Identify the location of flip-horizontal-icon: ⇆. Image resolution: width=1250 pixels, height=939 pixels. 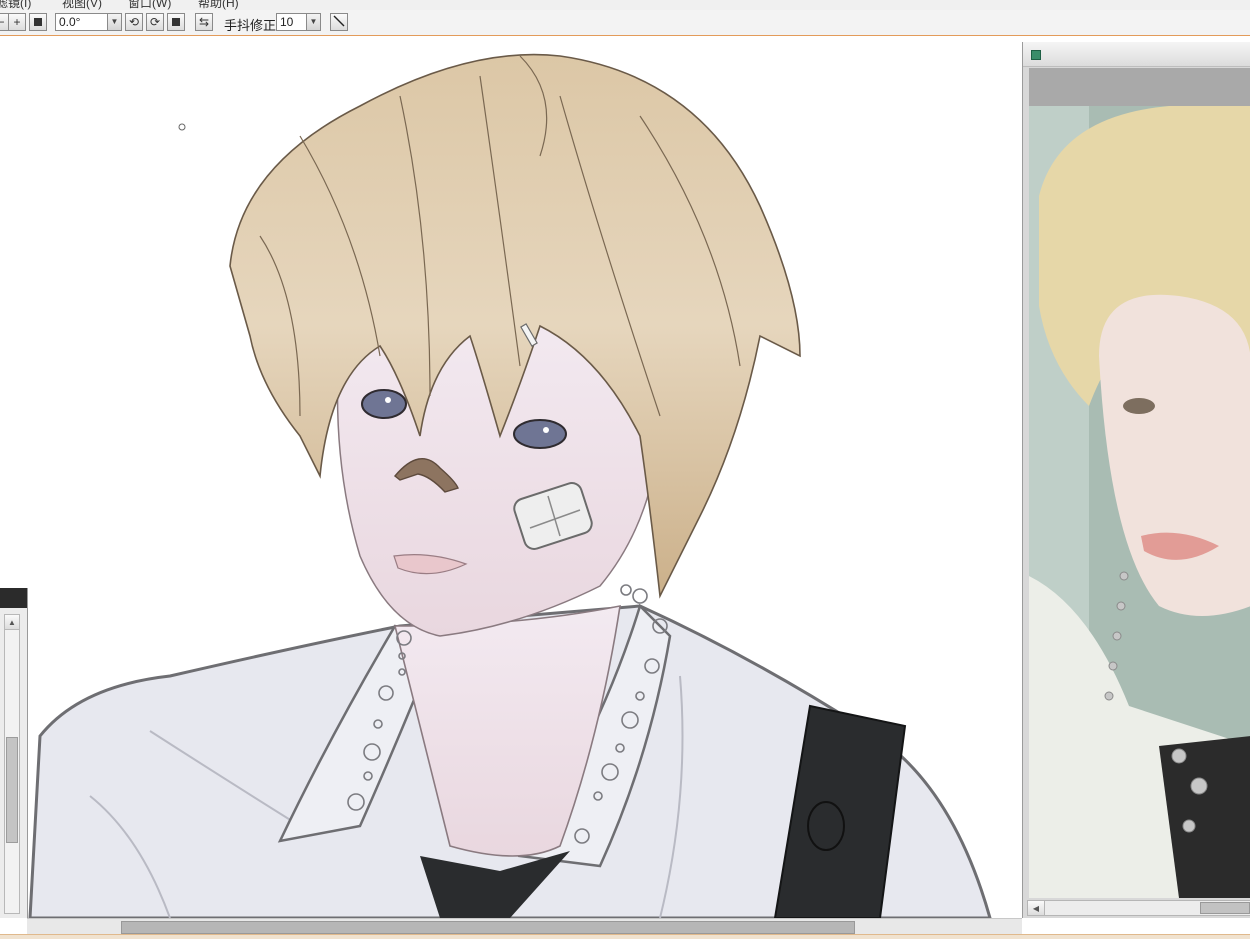
(204, 22).